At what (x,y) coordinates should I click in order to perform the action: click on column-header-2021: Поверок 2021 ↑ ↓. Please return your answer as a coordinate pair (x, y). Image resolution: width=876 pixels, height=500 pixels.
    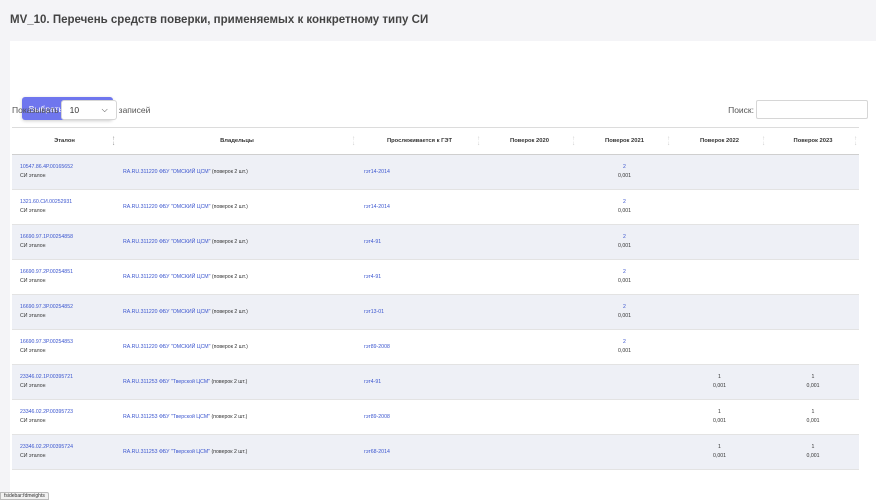
    Looking at the image, I should click on (624, 141).